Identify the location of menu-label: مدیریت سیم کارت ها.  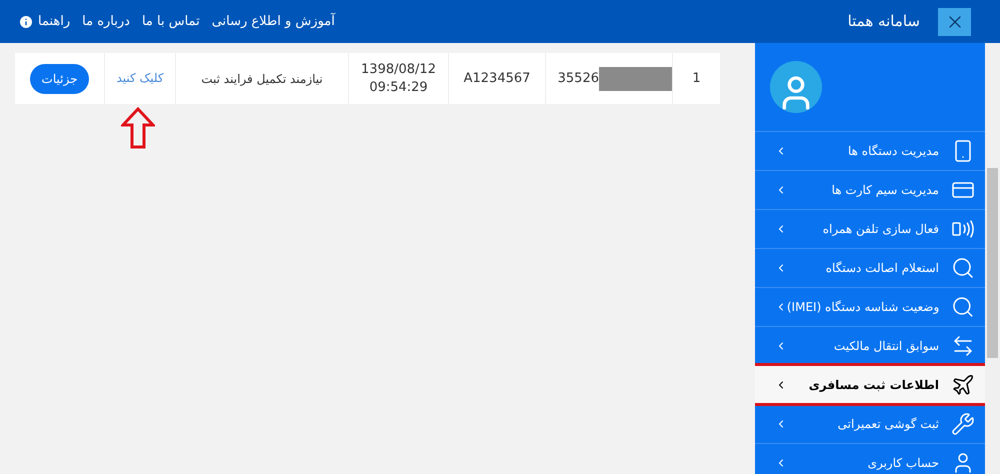
(885, 190).